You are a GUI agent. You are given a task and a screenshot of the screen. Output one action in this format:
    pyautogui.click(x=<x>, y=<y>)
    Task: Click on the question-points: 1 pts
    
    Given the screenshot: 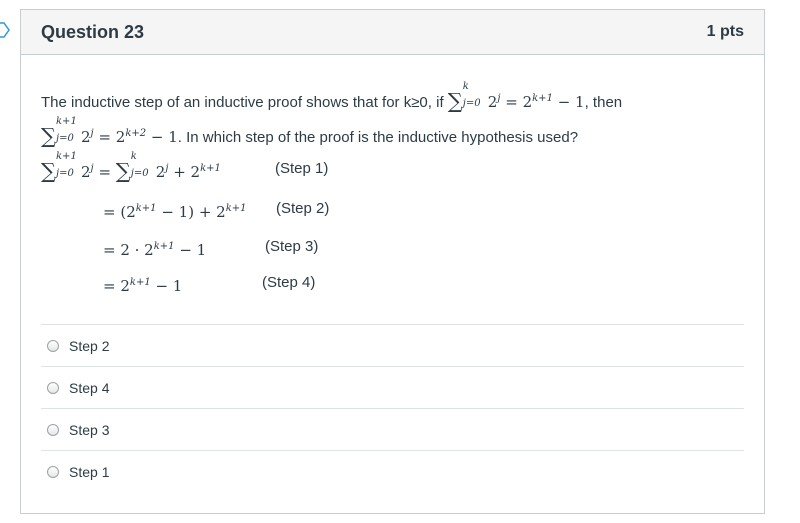 What is the action you would take?
    pyautogui.click(x=725, y=31)
    